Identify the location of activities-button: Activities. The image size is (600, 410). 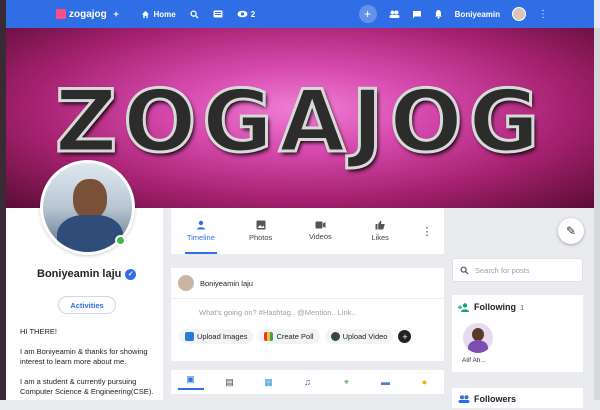
(87, 305).